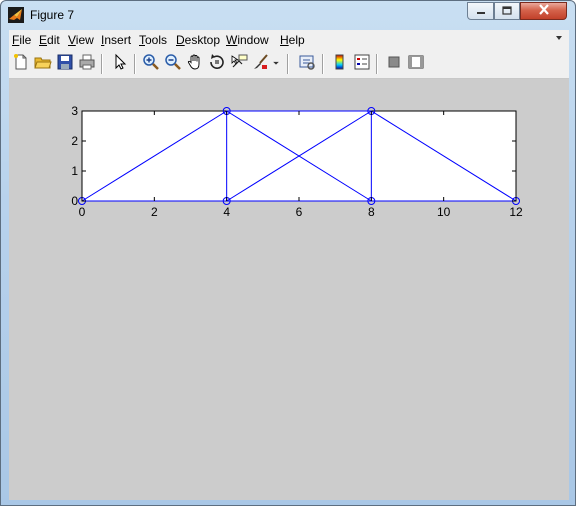 The image size is (576, 506). What do you see at coordinates (49, 40) in the screenshot?
I see `menu-edit: Edit` at bounding box center [49, 40].